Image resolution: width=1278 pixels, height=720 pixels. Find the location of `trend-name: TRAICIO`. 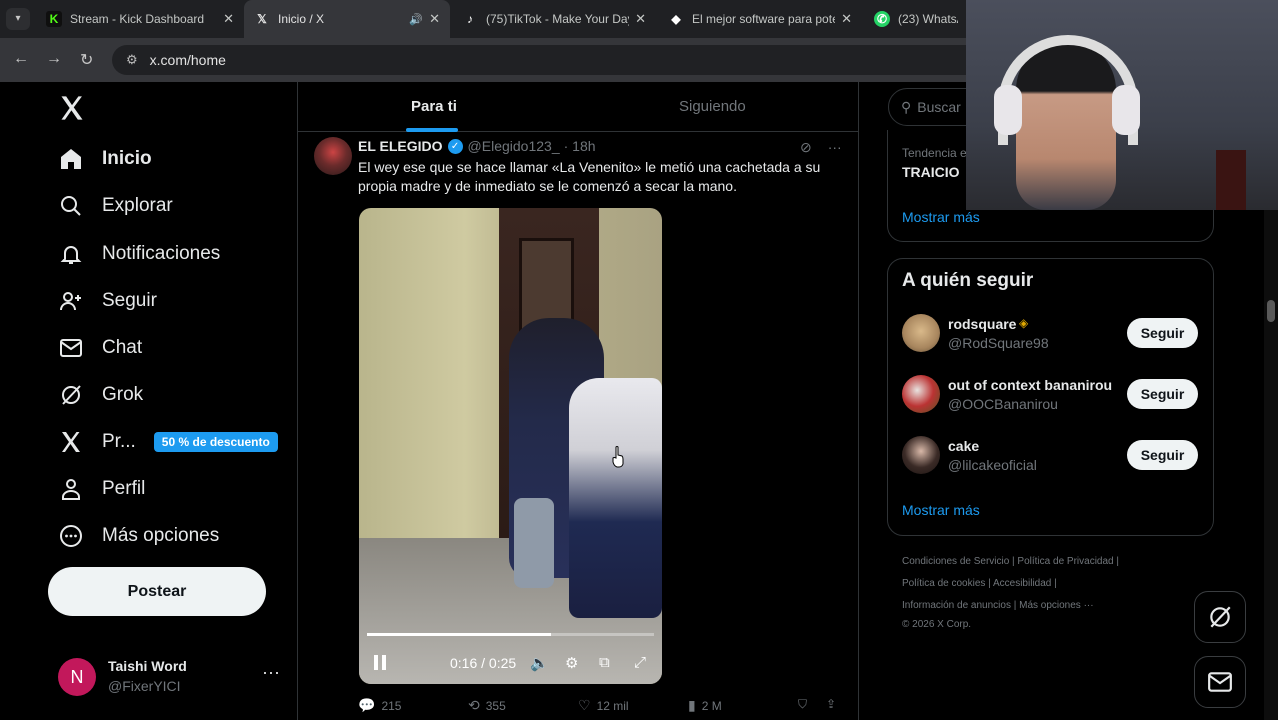

trend-name: TRAICIO is located at coordinates (931, 172).